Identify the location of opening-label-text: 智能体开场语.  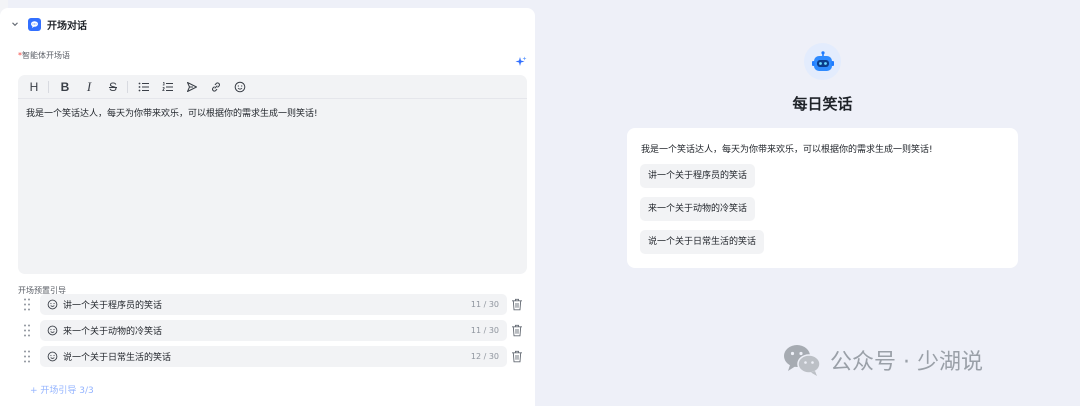
(46, 55).